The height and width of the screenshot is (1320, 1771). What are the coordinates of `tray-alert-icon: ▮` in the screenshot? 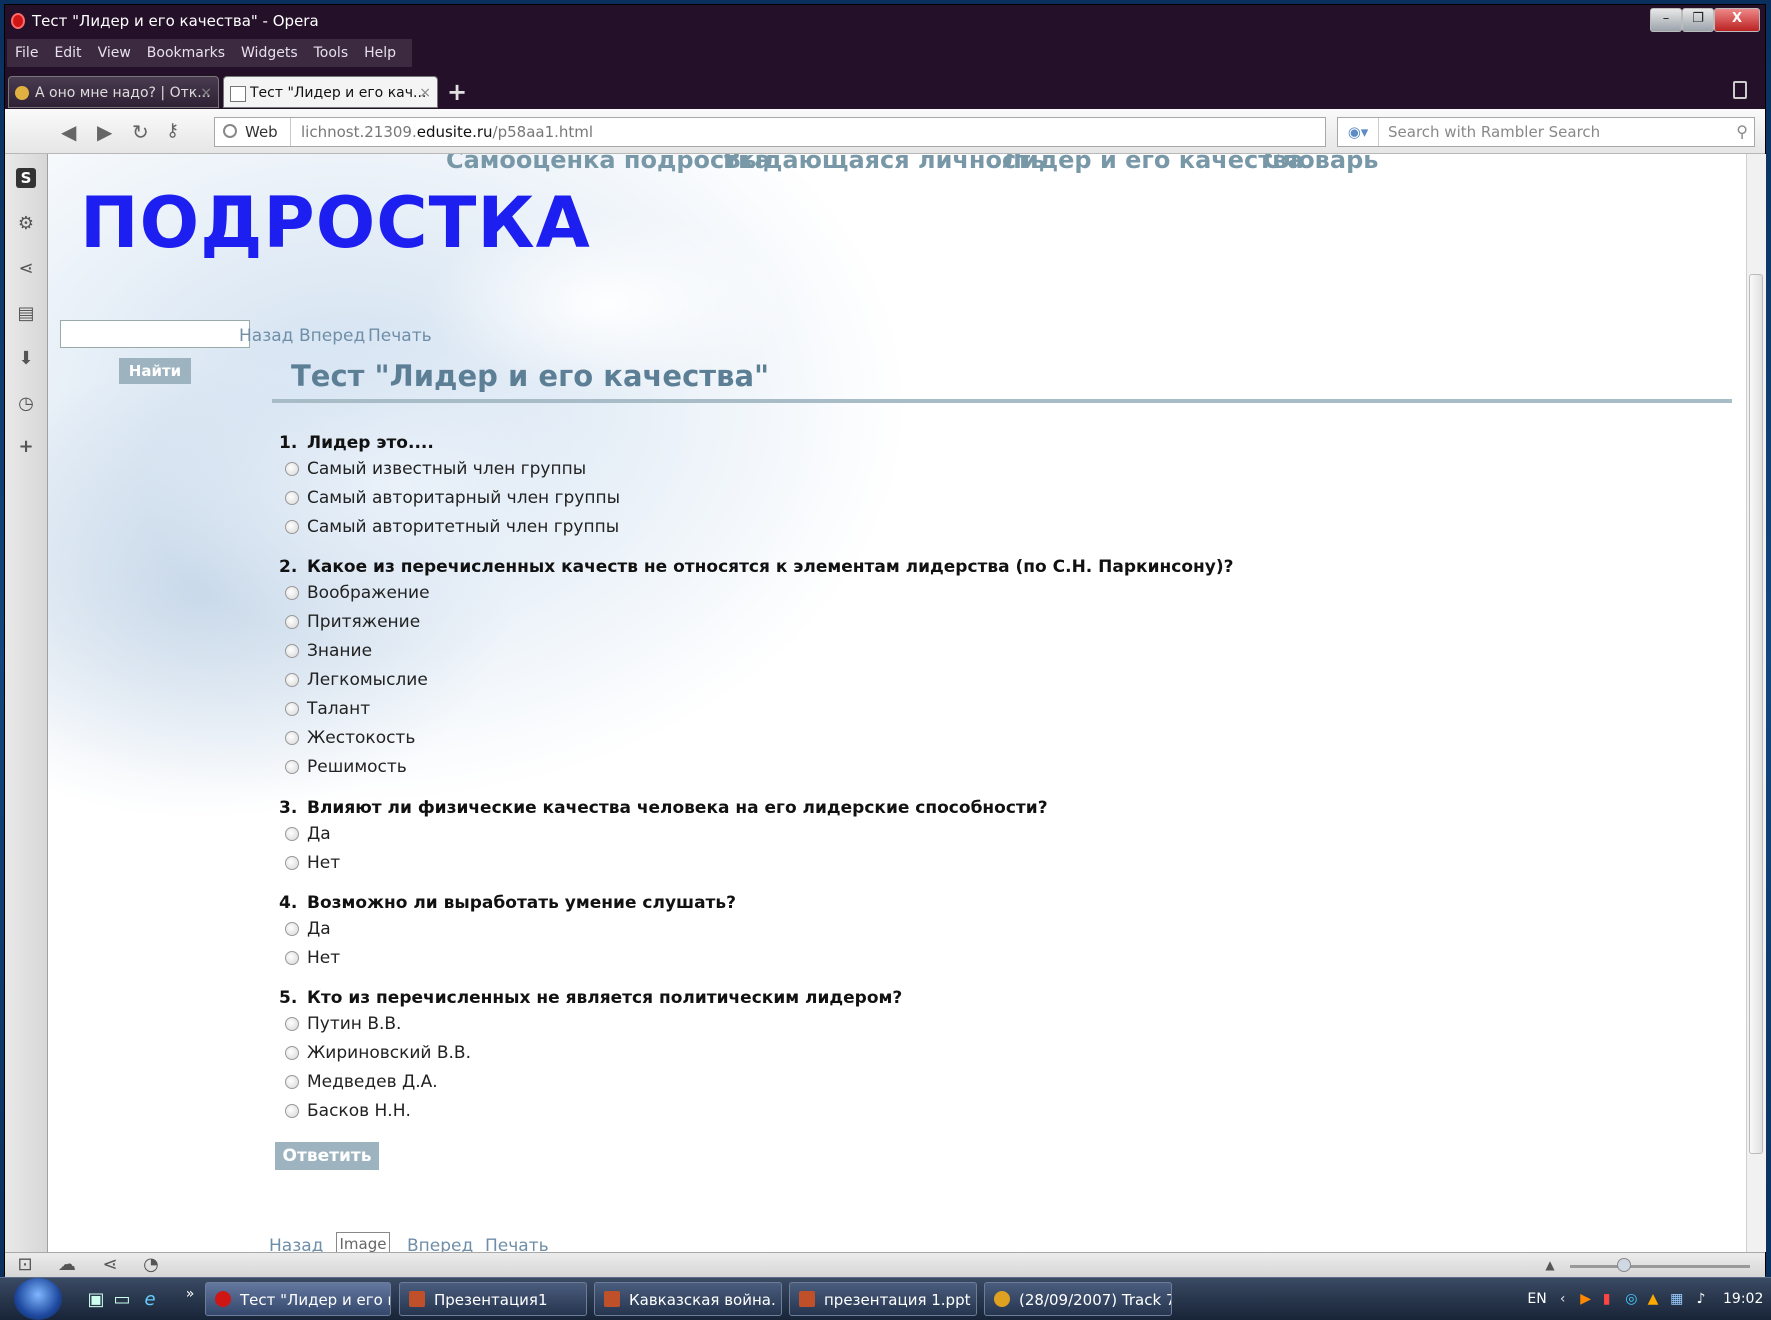 It's located at (1612, 1299).